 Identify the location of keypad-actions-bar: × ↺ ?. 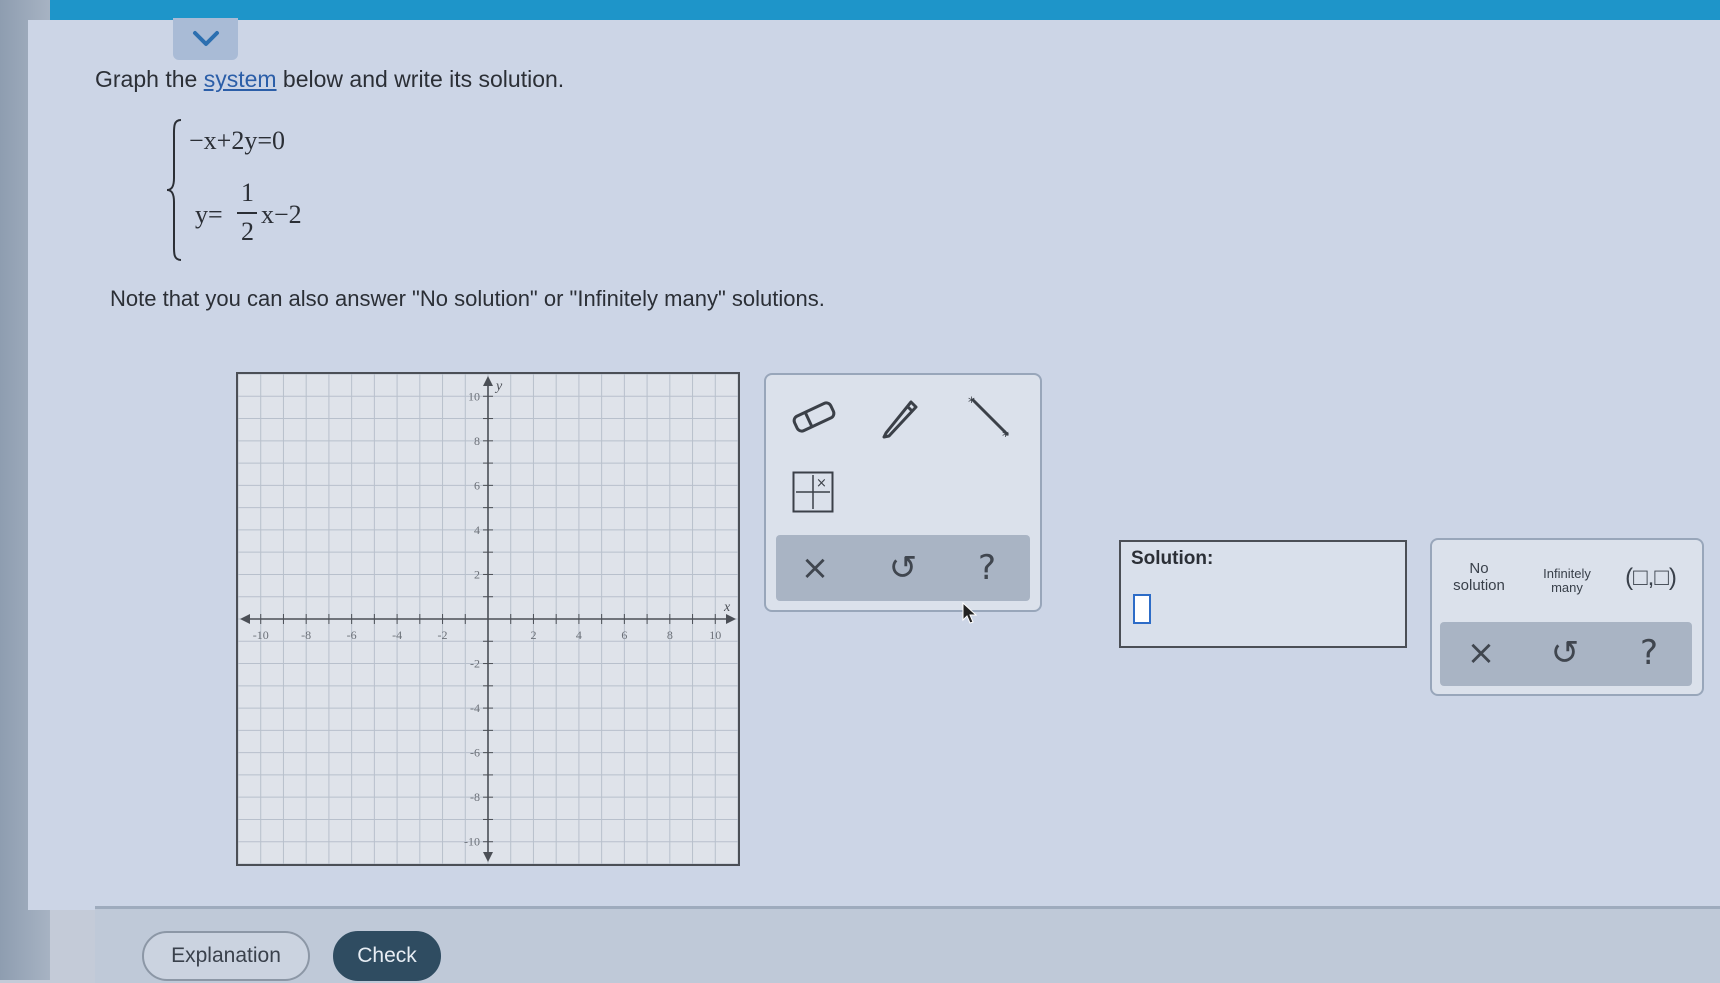
(1566, 654).